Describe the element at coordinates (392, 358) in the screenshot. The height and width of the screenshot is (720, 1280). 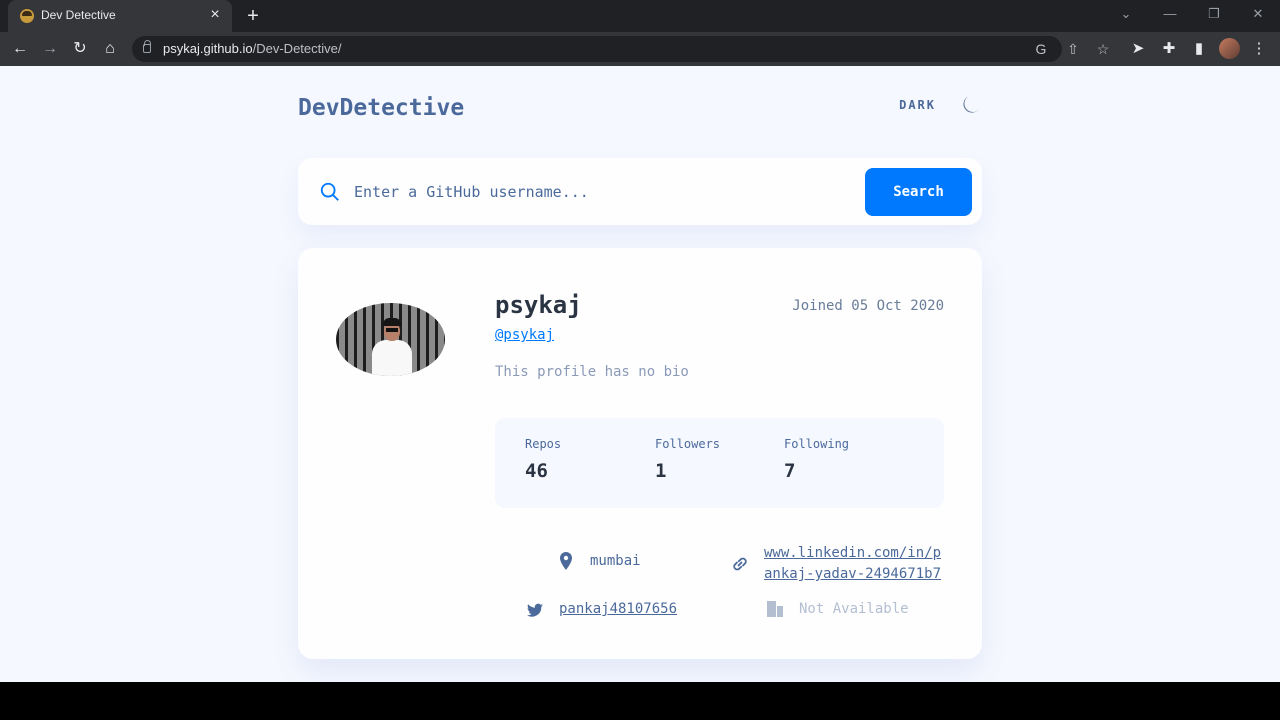
I see `avatar-shirt` at that location.